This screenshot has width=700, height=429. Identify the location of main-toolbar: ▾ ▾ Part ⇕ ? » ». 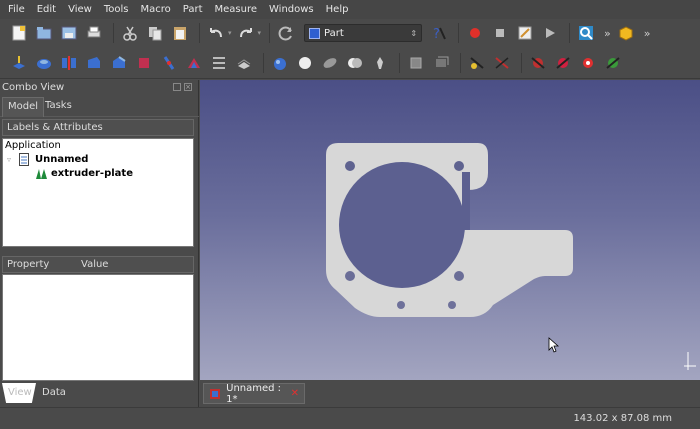
(350, 33).